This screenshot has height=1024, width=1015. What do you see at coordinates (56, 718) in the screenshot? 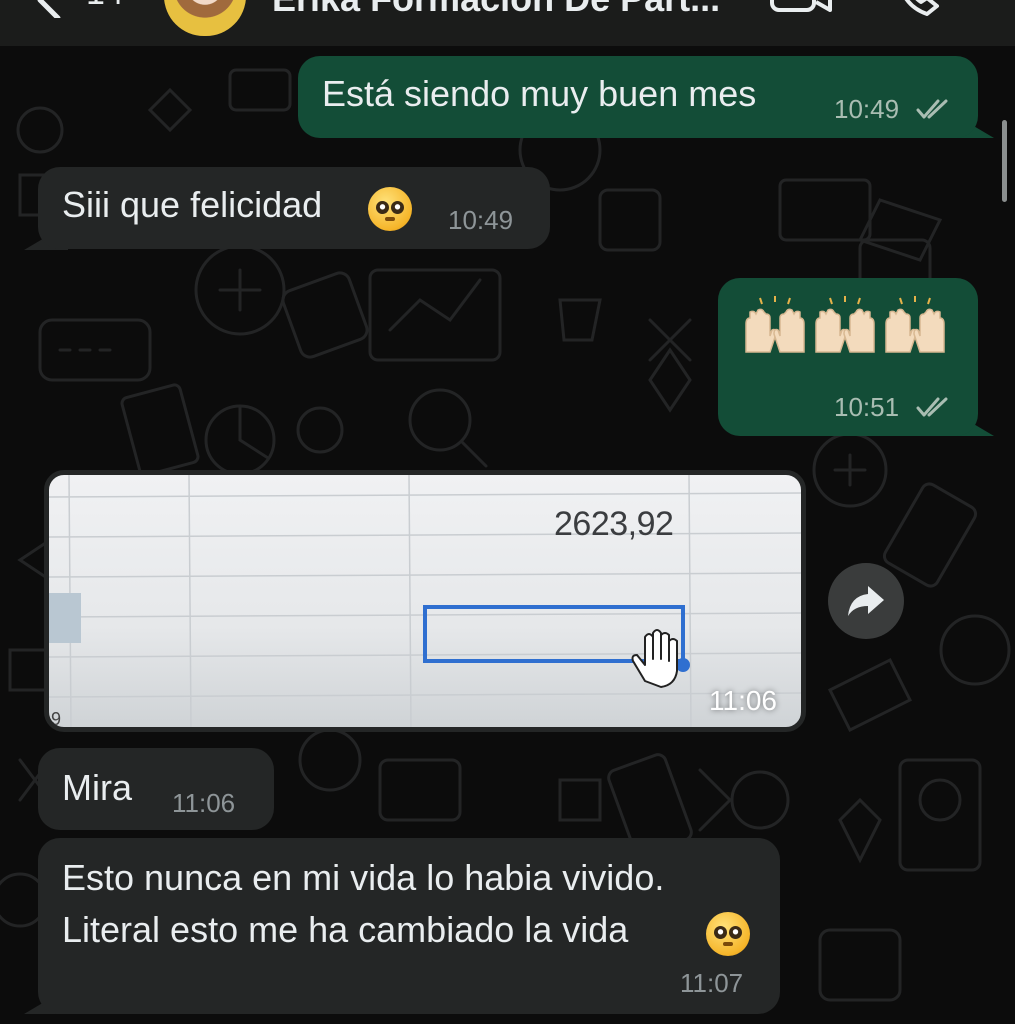
I see `svg-text: 9` at bounding box center [56, 718].